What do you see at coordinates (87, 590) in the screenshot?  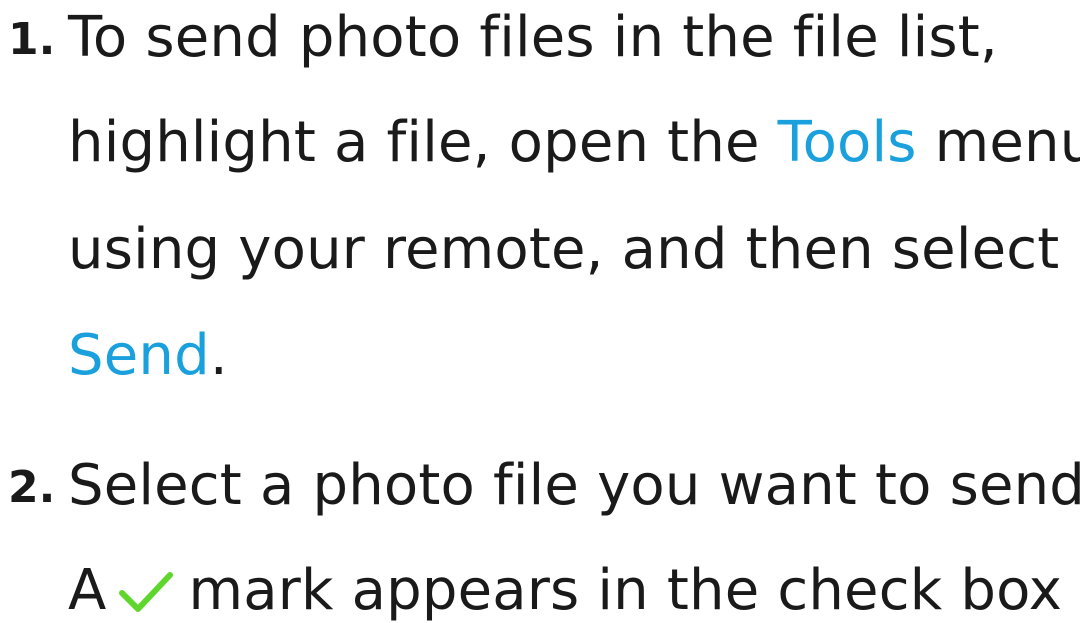 I see `step-2-line-2-prefix: A` at bounding box center [87, 590].